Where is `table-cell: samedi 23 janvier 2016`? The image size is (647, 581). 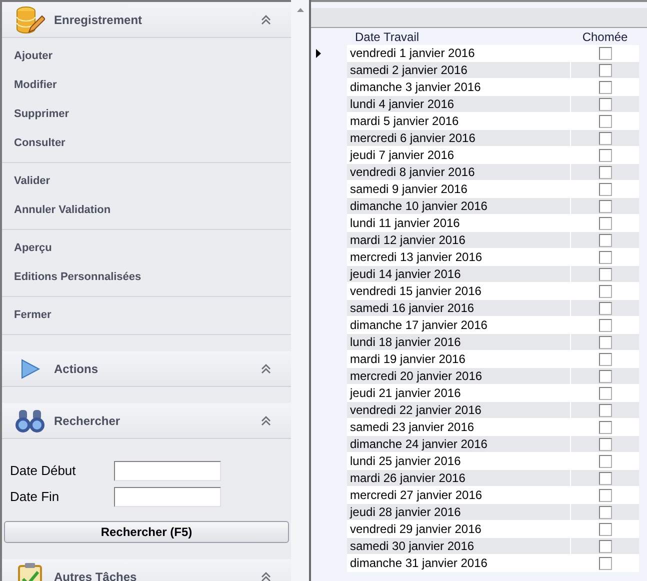
table-cell: samedi 23 janvier 2016 is located at coordinates (459, 427).